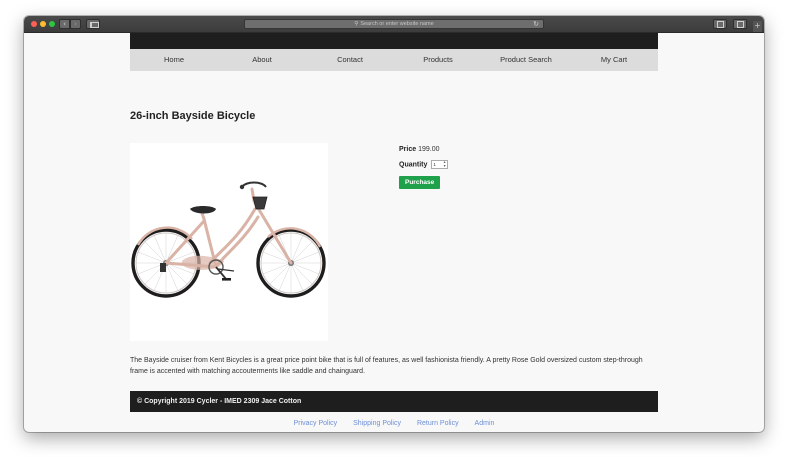 This screenshot has width=788, height=465. Describe the element at coordinates (444, 164) in the screenshot. I see `stepper-arrows-icon: ▲ ▼` at that location.